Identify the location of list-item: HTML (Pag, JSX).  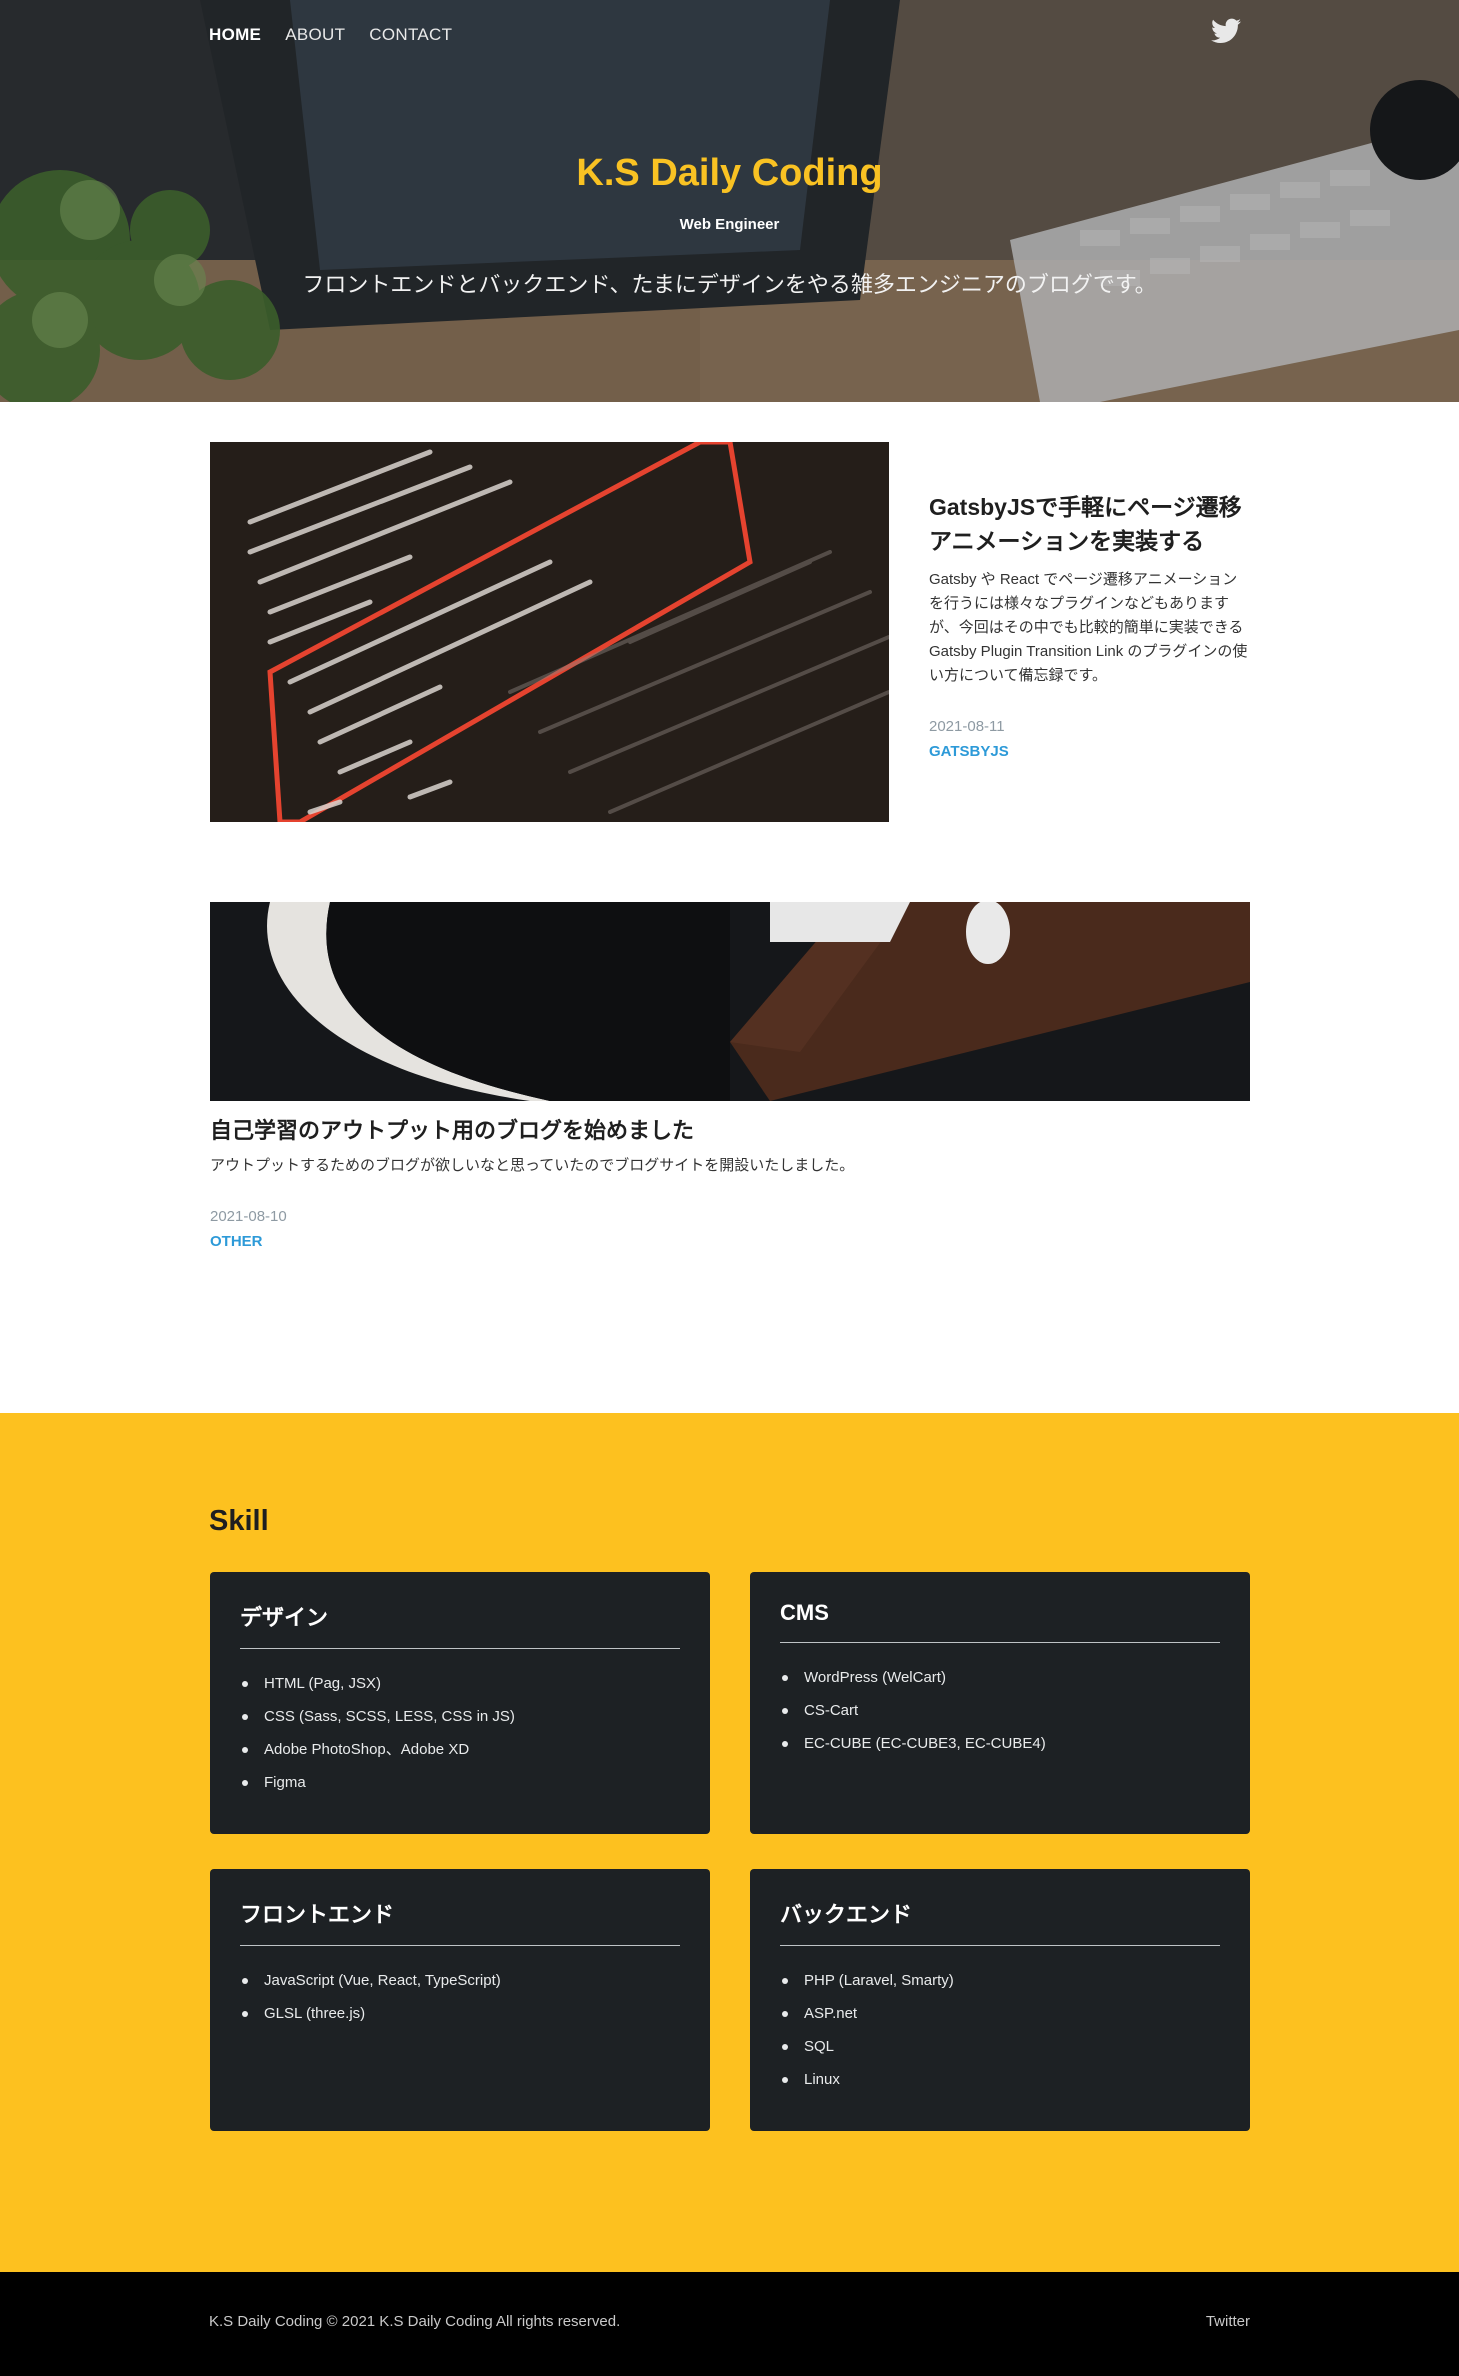
(460, 1683).